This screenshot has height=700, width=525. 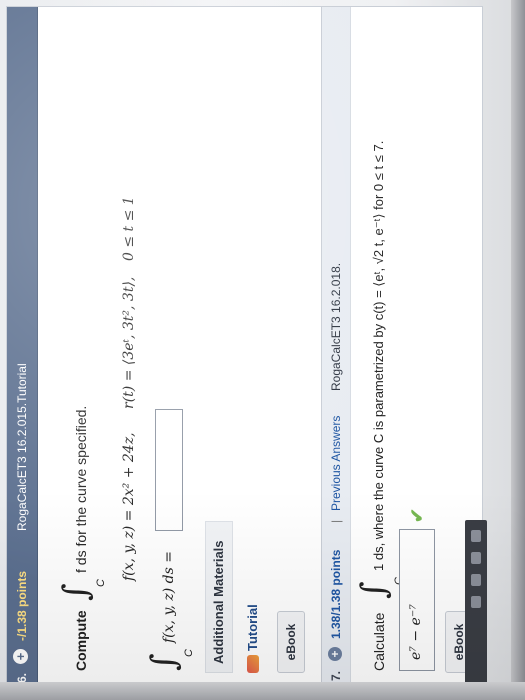 What do you see at coordinates (336, 326) in the screenshot?
I see `question-source: RogaCalcET3 16.2.018.` at bounding box center [336, 326].